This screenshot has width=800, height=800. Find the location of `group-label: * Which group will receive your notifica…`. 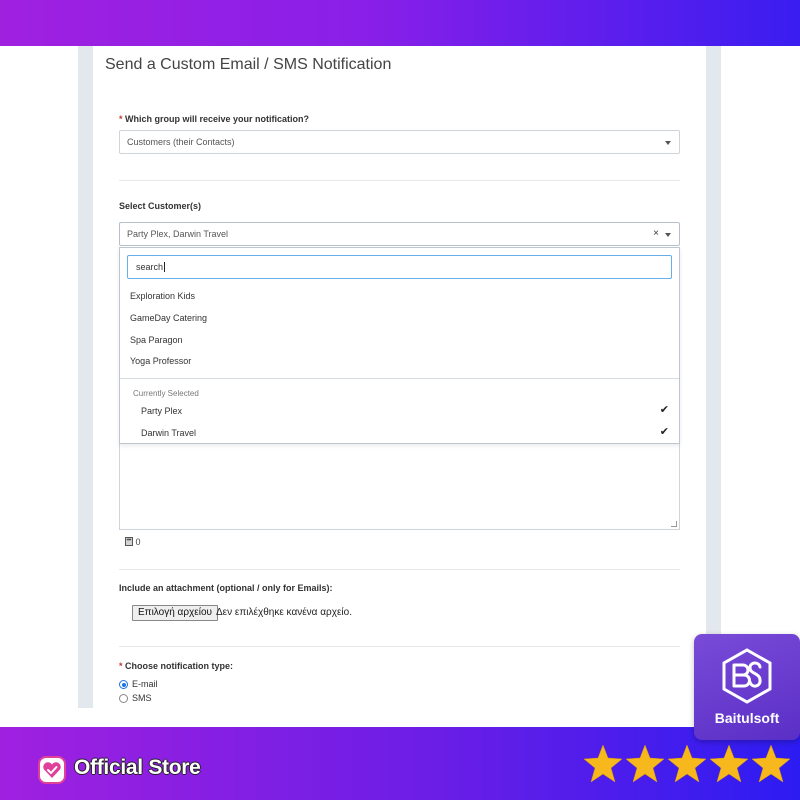

group-label: * Which group will receive your notifica… is located at coordinates (214, 119).